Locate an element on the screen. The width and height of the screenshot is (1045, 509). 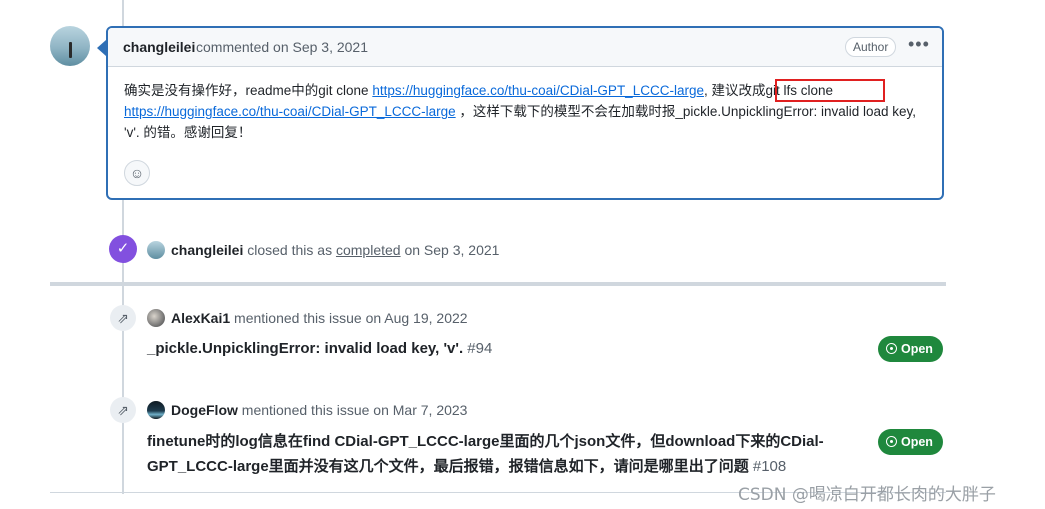
event-text: mentioned this issue on Aug 19, 2022 is located at coordinates (351, 318).